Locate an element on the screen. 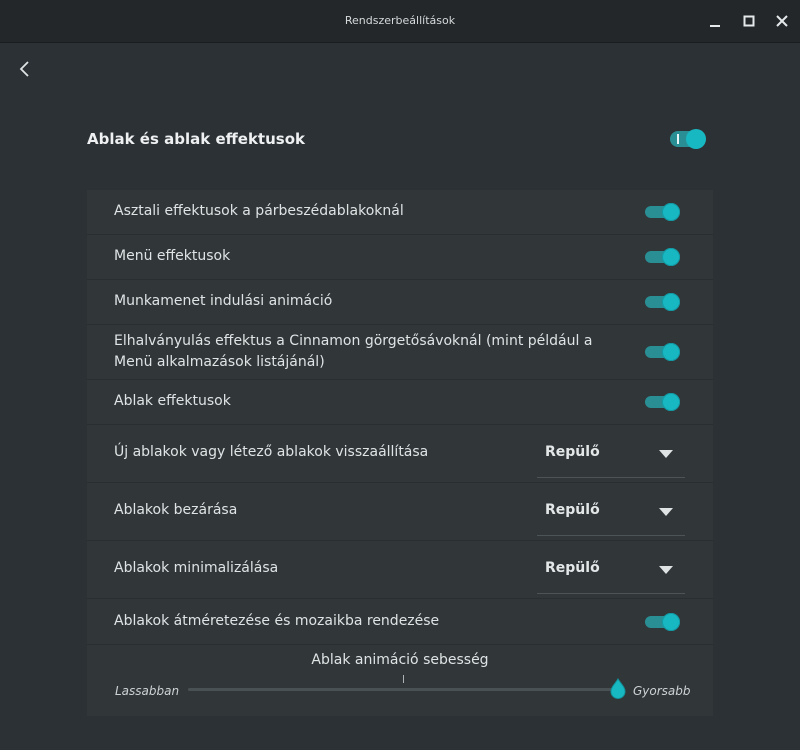 The width and height of the screenshot is (800, 750). setting-row: Asztali effektusok a párbeszédablakoknál is located at coordinates (400, 212).